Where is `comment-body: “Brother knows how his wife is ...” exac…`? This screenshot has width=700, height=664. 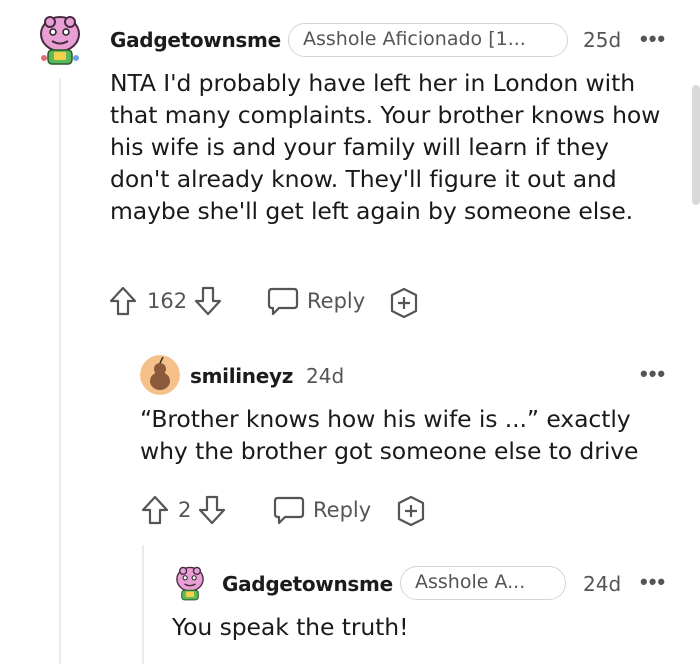 comment-body: “Brother knows how his wife is ...” exac… is located at coordinates (389, 435).